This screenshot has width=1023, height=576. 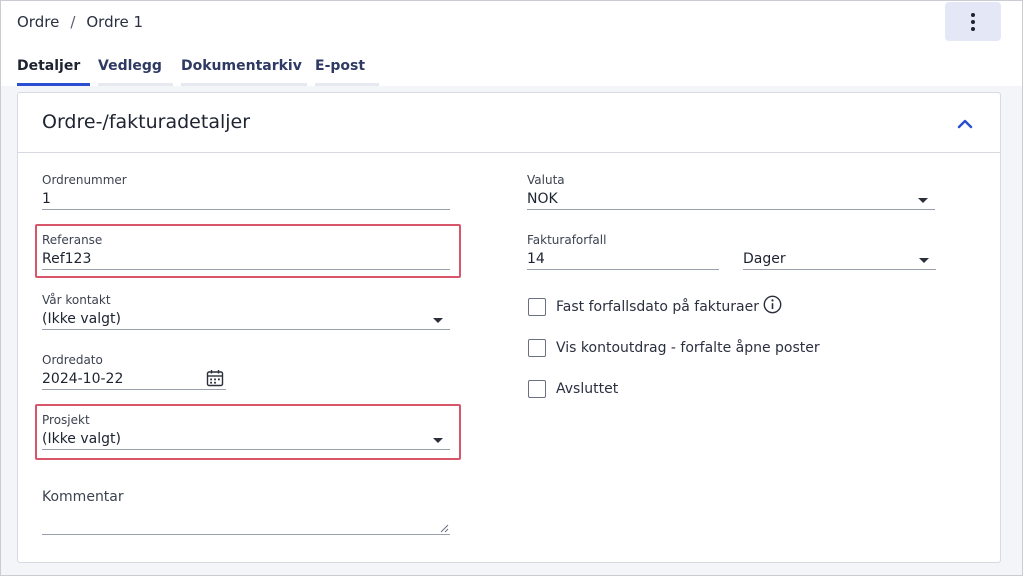 What do you see at coordinates (83, 497) in the screenshot?
I see `kommentar-label: Kommentar` at bounding box center [83, 497].